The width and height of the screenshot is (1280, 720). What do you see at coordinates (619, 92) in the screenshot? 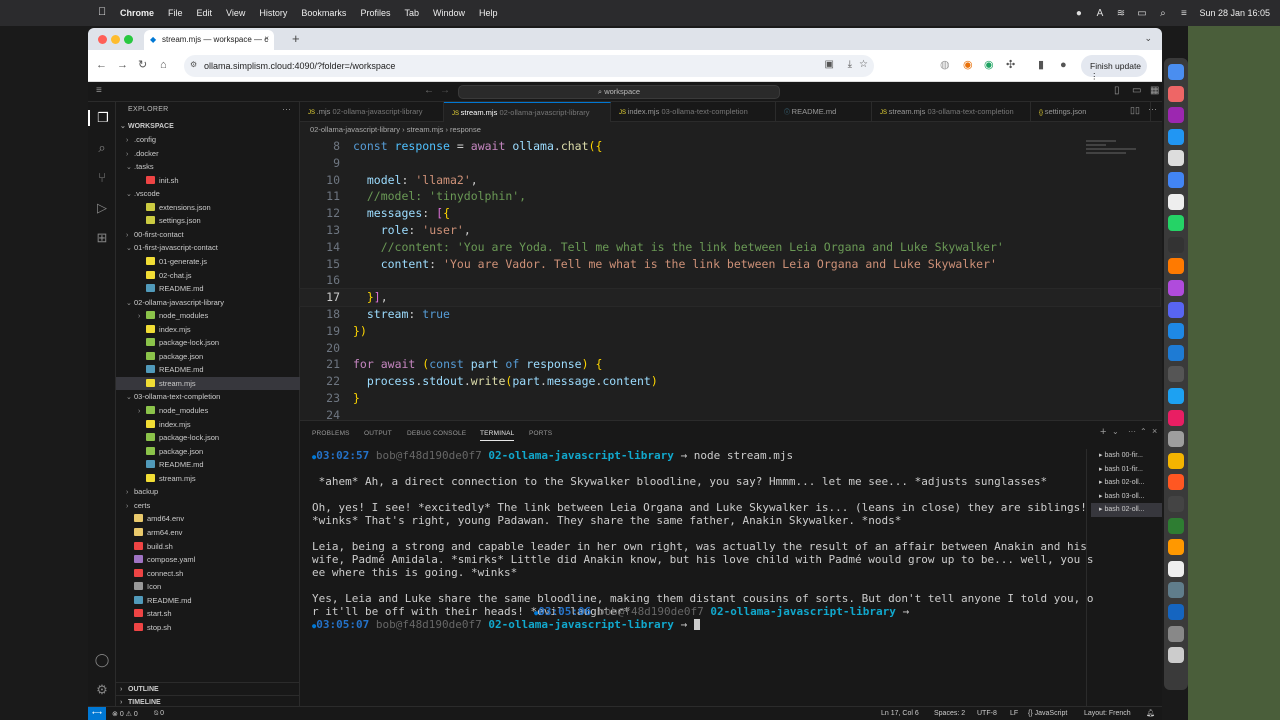
I see `command-center-search: ⌕ workspace` at bounding box center [619, 92].